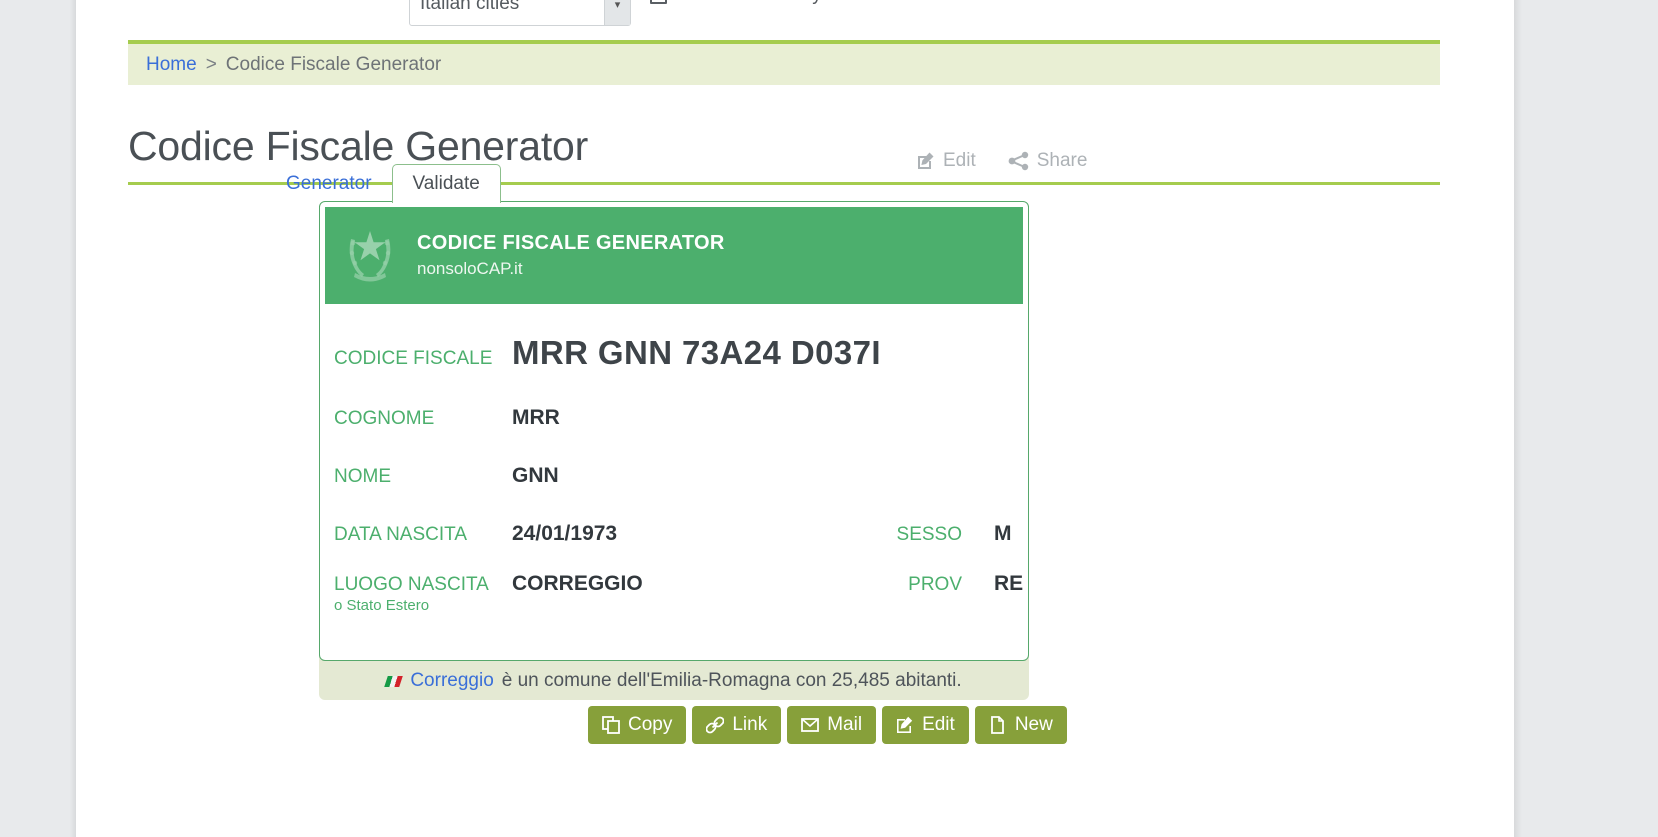 Image resolution: width=1658 pixels, height=837 pixels. Describe the element at coordinates (749, 3) in the screenshot. I see `whole-words-only-label: whole words only` at that location.